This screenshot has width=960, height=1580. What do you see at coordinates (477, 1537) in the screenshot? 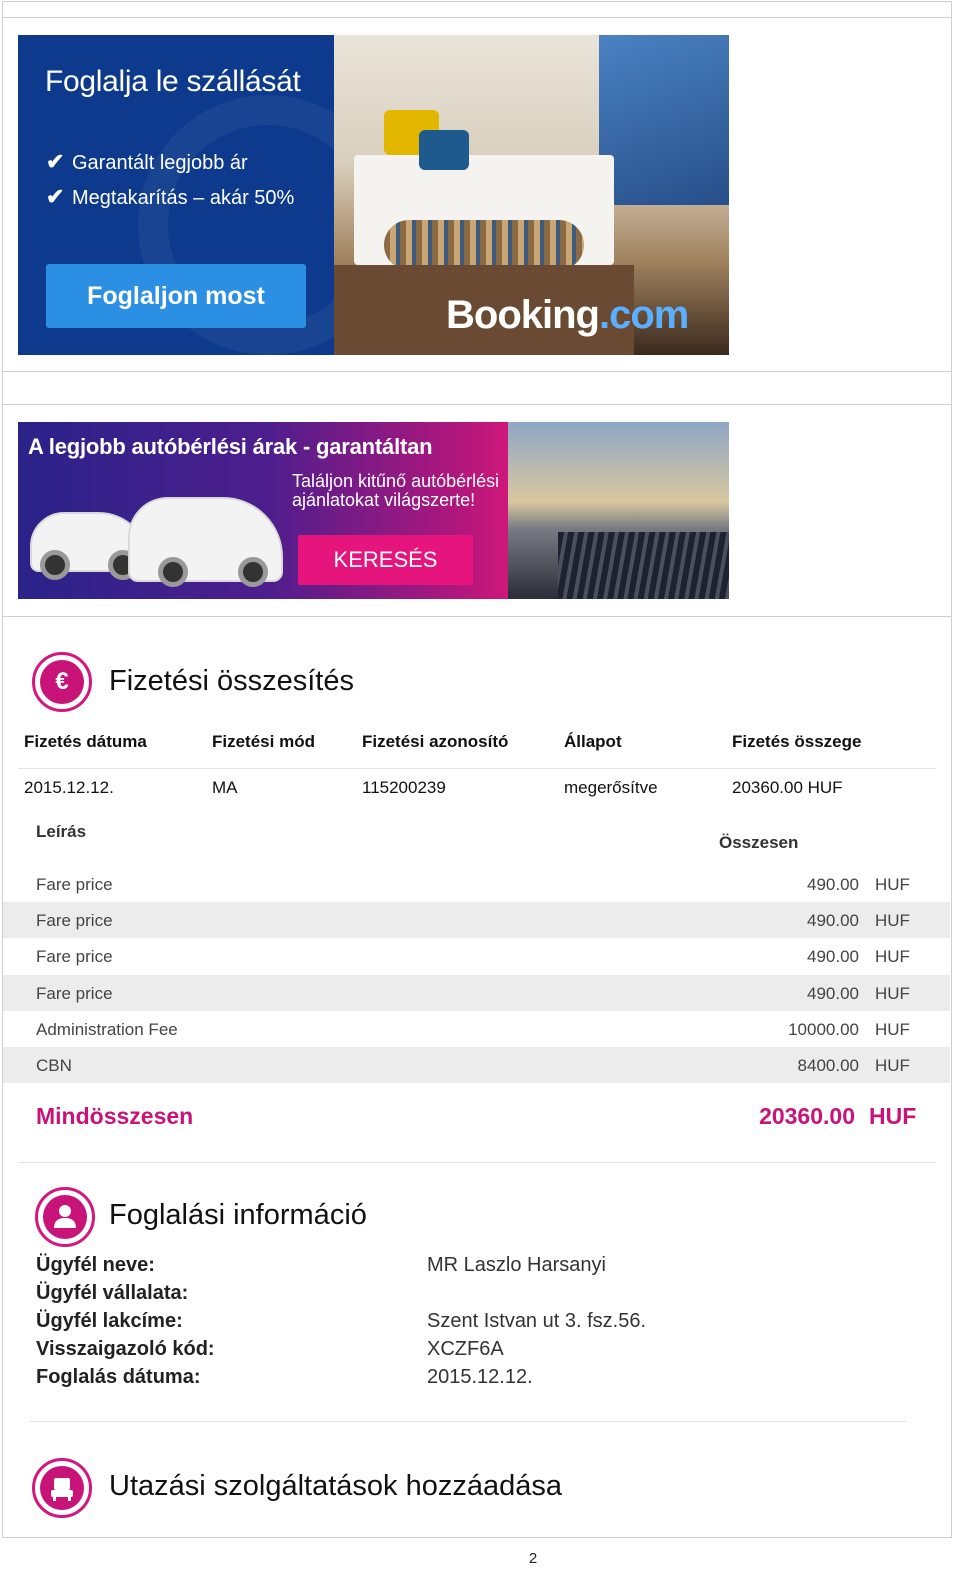
I see `frame-bottom-line` at bounding box center [477, 1537].